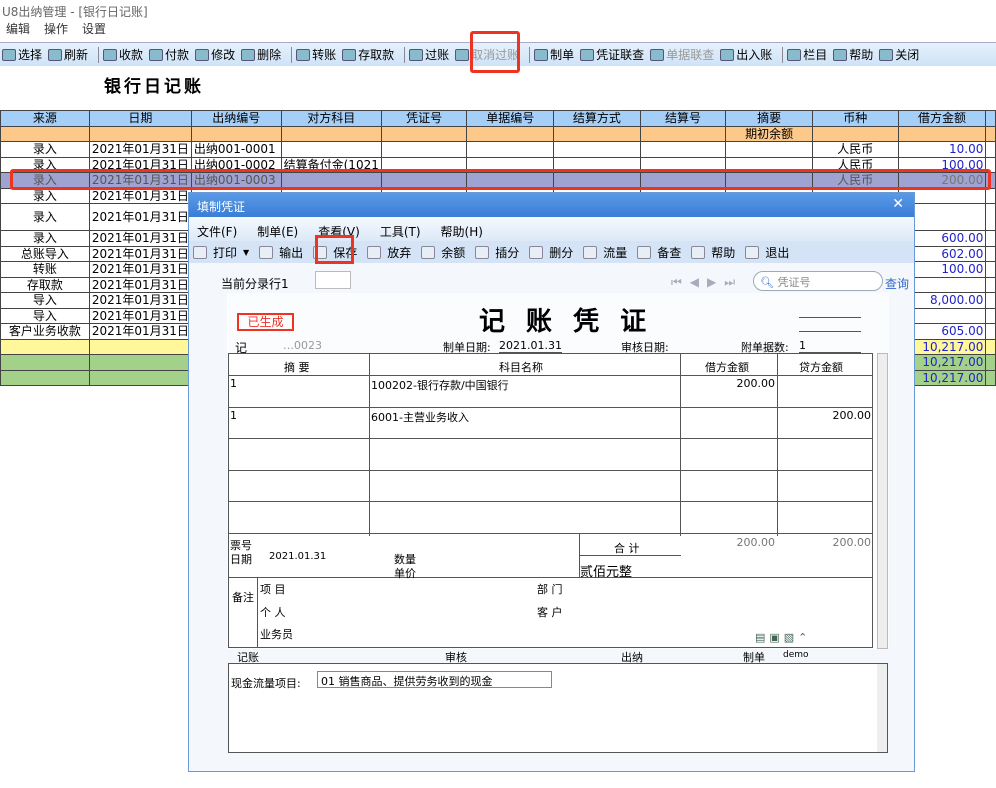 The width and height of the screenshot is (996, 788). What do you see at coordinates (807, 54) in the screenshot?
I see `columns-button: 栏目` at bounding box center [807, 54].